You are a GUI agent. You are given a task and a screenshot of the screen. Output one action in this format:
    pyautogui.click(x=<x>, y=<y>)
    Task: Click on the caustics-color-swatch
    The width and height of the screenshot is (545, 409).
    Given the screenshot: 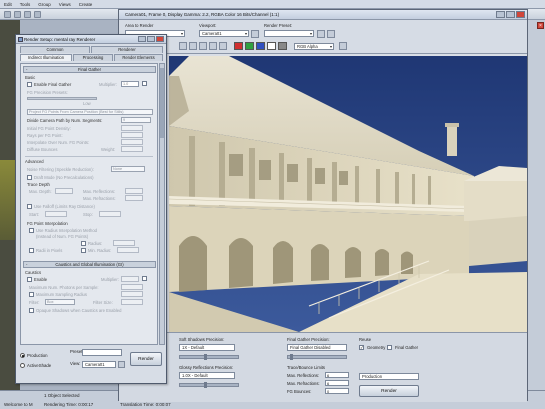 What is the action you would take?
    pyautogui.click(x=144, y=278)
    